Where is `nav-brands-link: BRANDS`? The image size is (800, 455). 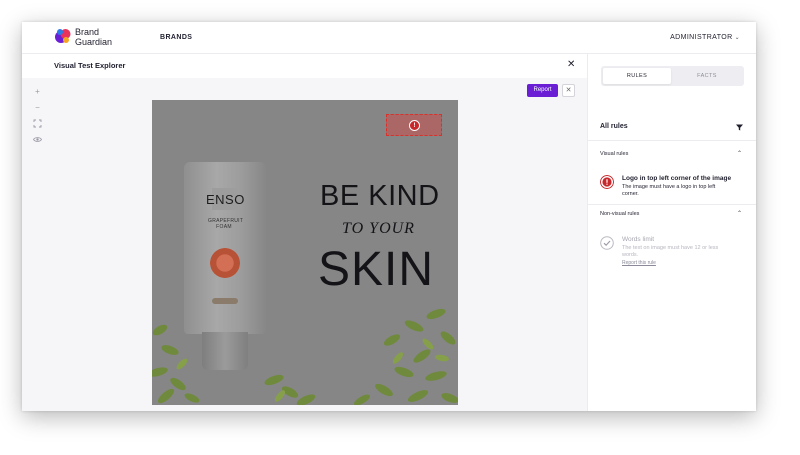
nav-brands-link: BRANDS is located at coordinates (176, 37).